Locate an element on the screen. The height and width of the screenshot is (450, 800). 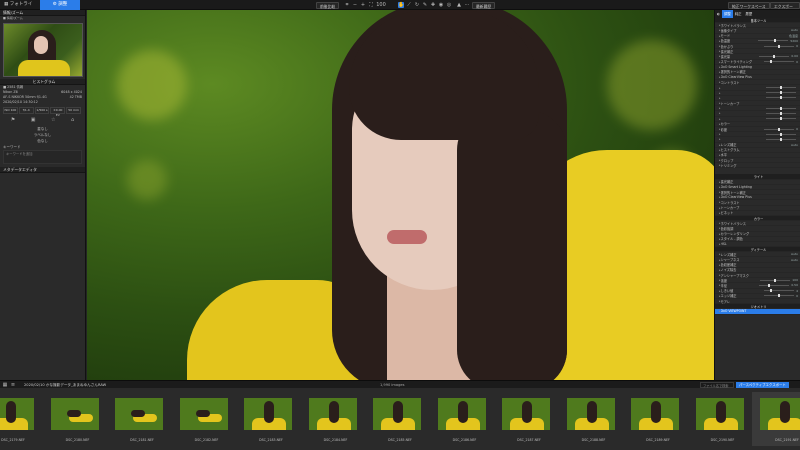
straighten-icon: ⟋ is located at coordinates (409, 5).